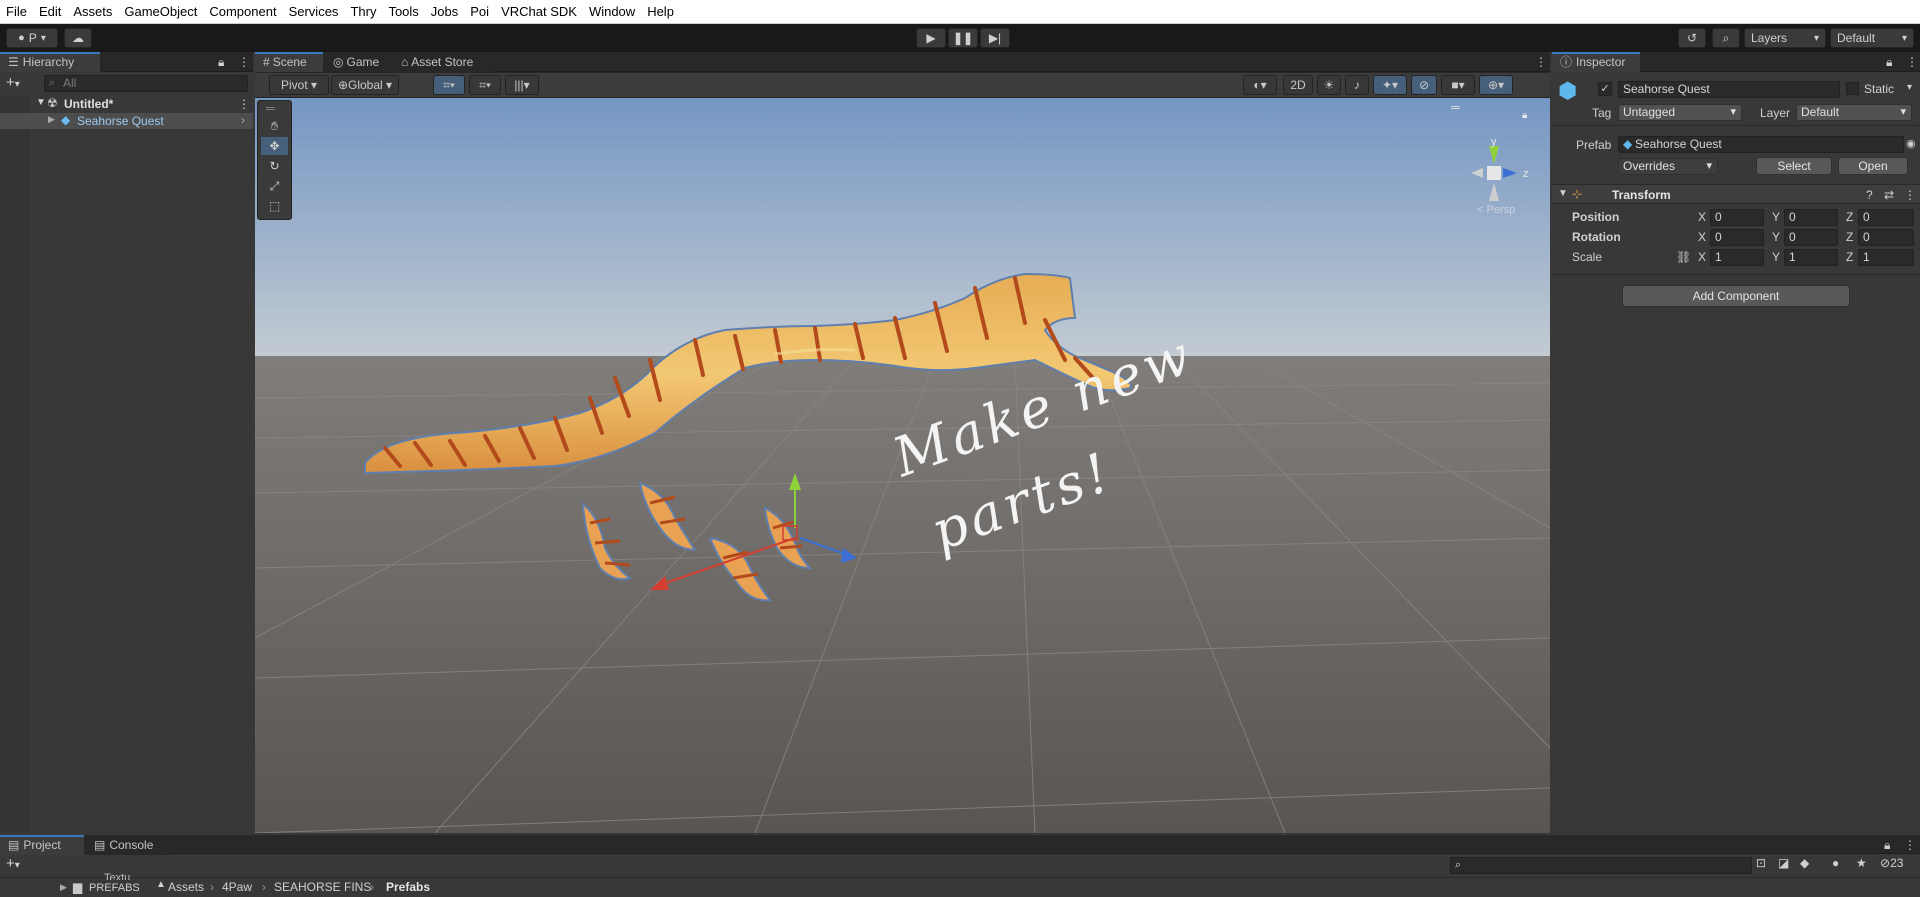 Image resolution: width=1920 pixels, height=897 pixels. Describe the element at coordinates (612, 12) in the screenshot. I see `menu-window: Window` at that location.